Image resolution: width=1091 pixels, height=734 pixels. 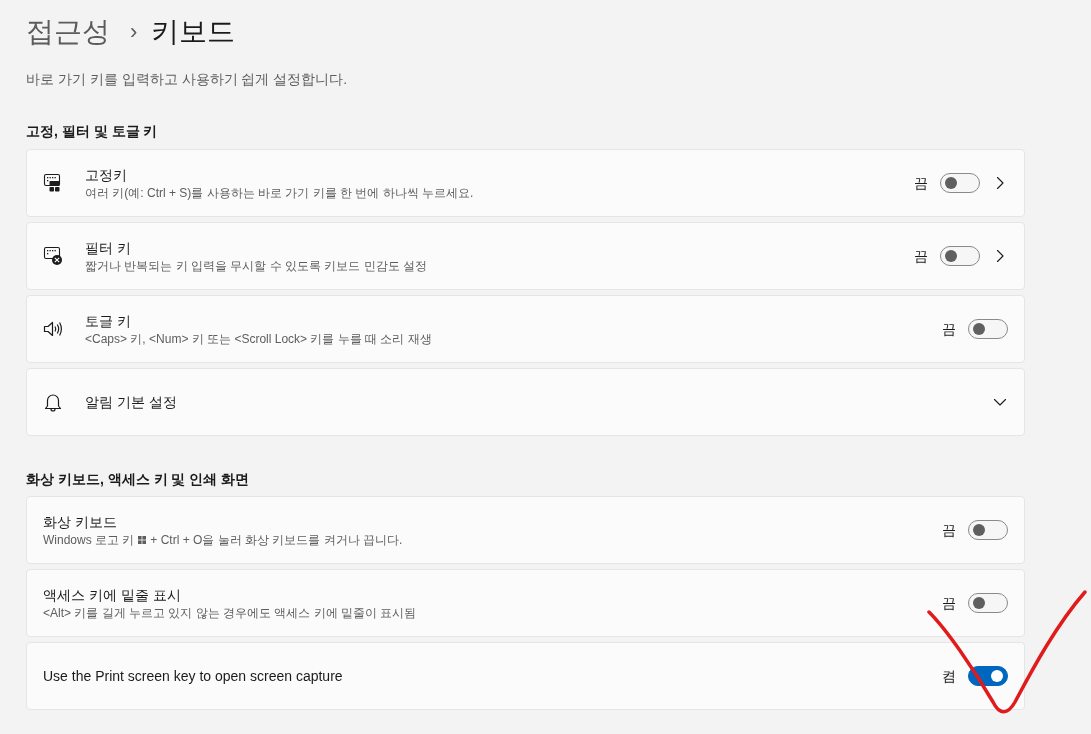 I want to click on windows-logo-icon, so click(x=142, y=539).